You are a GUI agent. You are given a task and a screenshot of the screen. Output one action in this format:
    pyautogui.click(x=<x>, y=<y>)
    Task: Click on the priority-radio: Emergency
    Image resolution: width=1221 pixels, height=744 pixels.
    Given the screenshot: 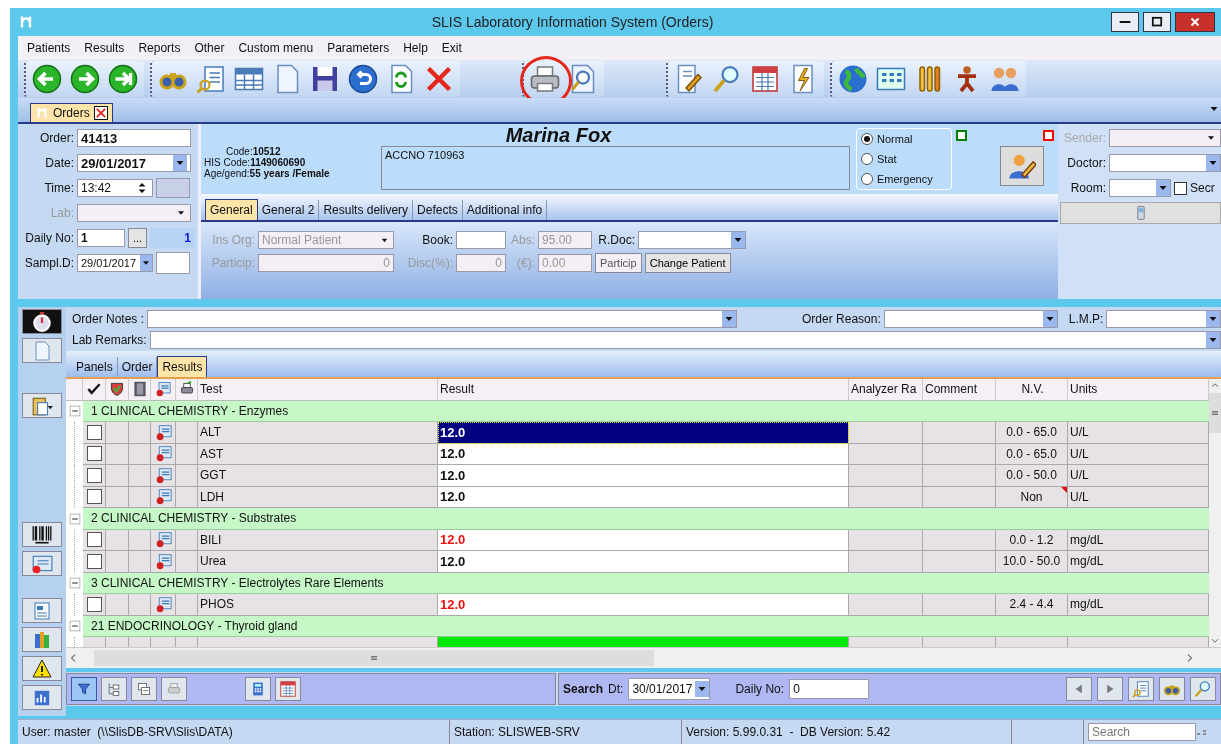 What is the action you would take?
    pyautogui.click(x=904, y=179)
    